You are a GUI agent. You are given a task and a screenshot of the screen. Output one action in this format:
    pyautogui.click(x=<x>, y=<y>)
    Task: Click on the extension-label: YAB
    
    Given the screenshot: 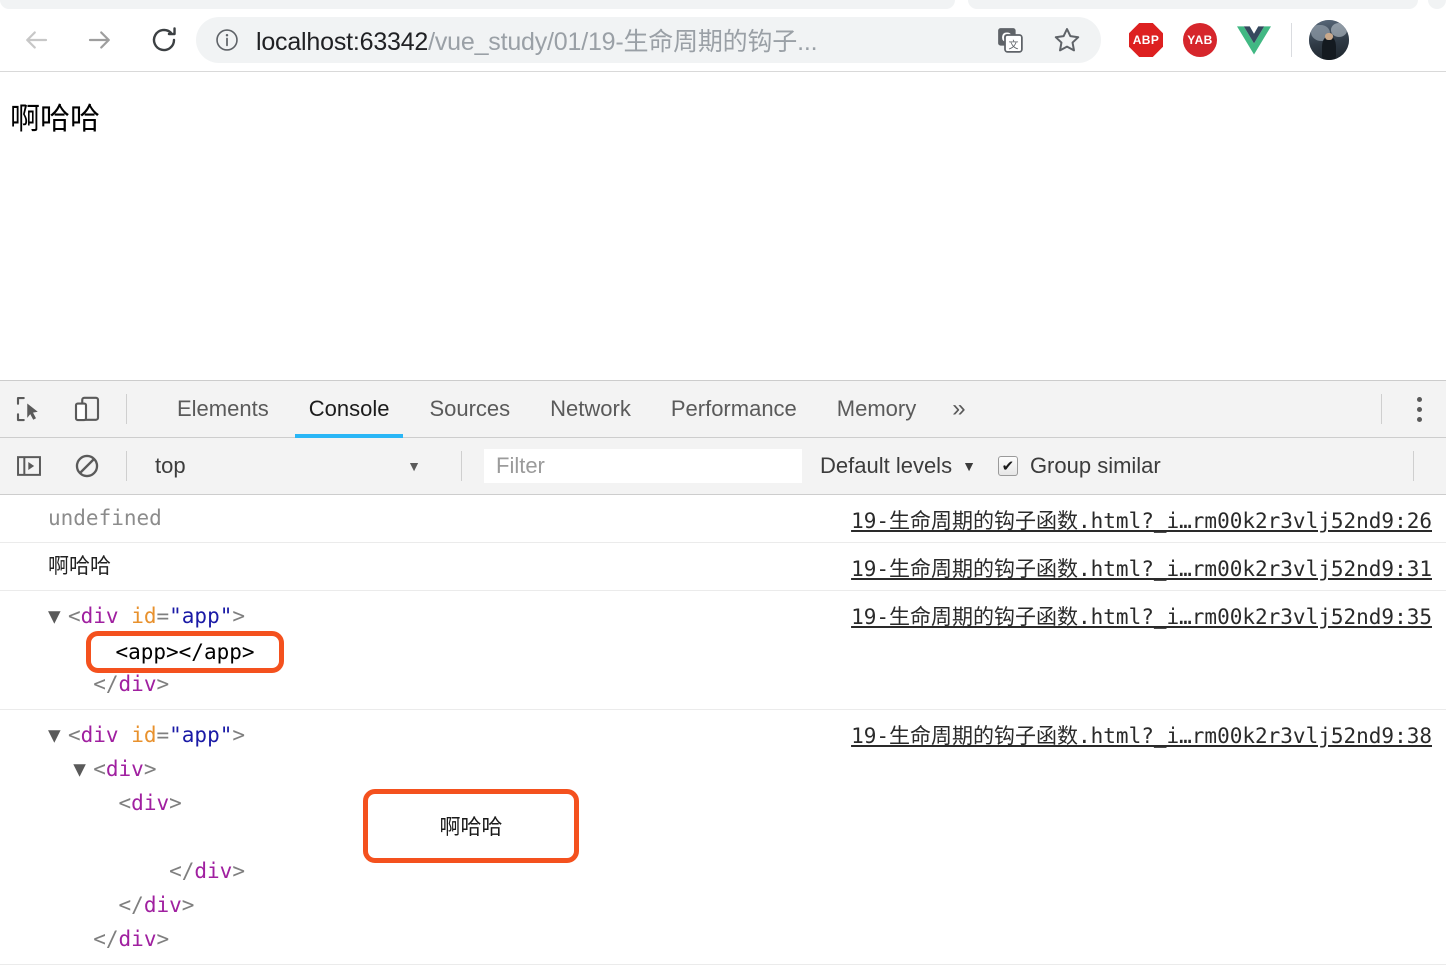 What is the action you would take?
    pyautogui.click(x=1200, y=40)
    